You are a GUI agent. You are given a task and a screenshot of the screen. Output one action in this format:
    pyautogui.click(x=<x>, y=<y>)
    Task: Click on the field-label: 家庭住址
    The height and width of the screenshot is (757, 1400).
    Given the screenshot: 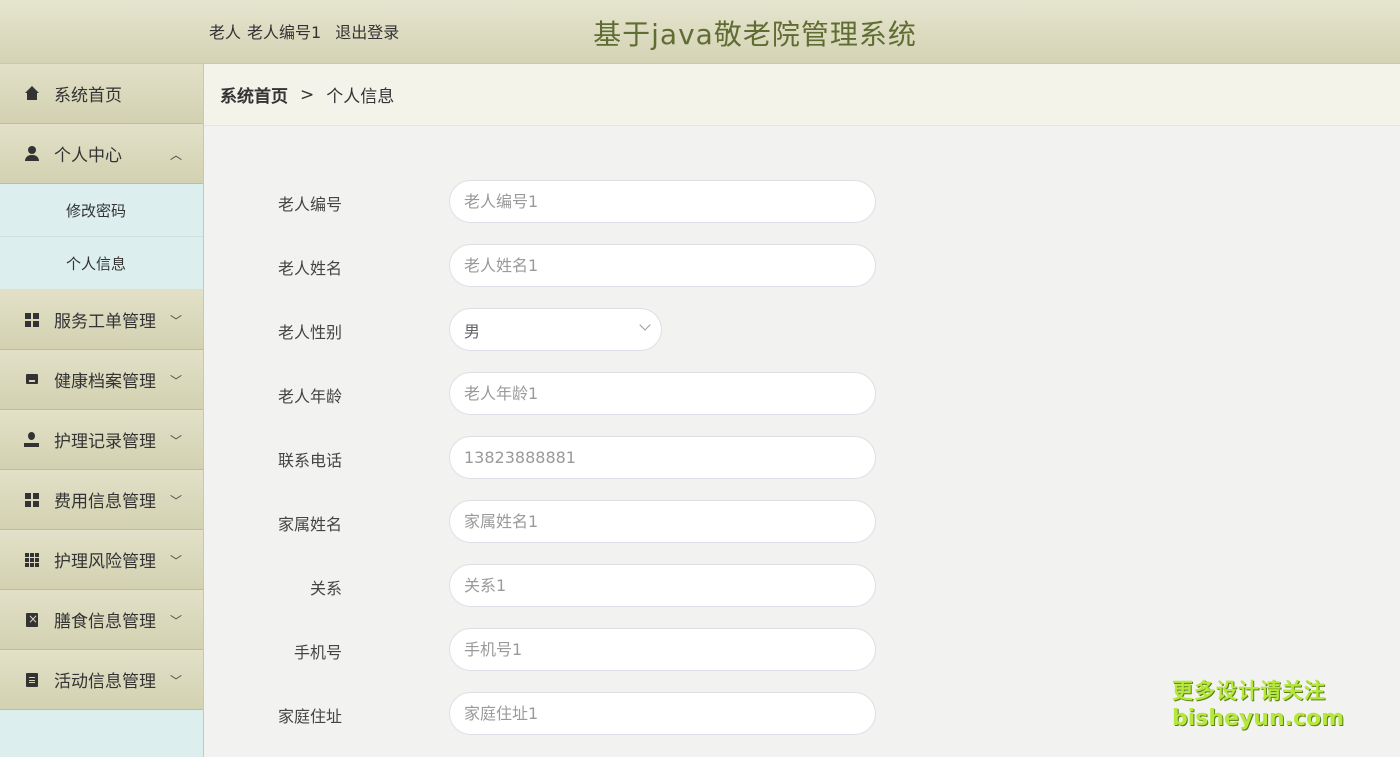 What is the action you would take?
    pyautogui.click(x=309, y=716)
    